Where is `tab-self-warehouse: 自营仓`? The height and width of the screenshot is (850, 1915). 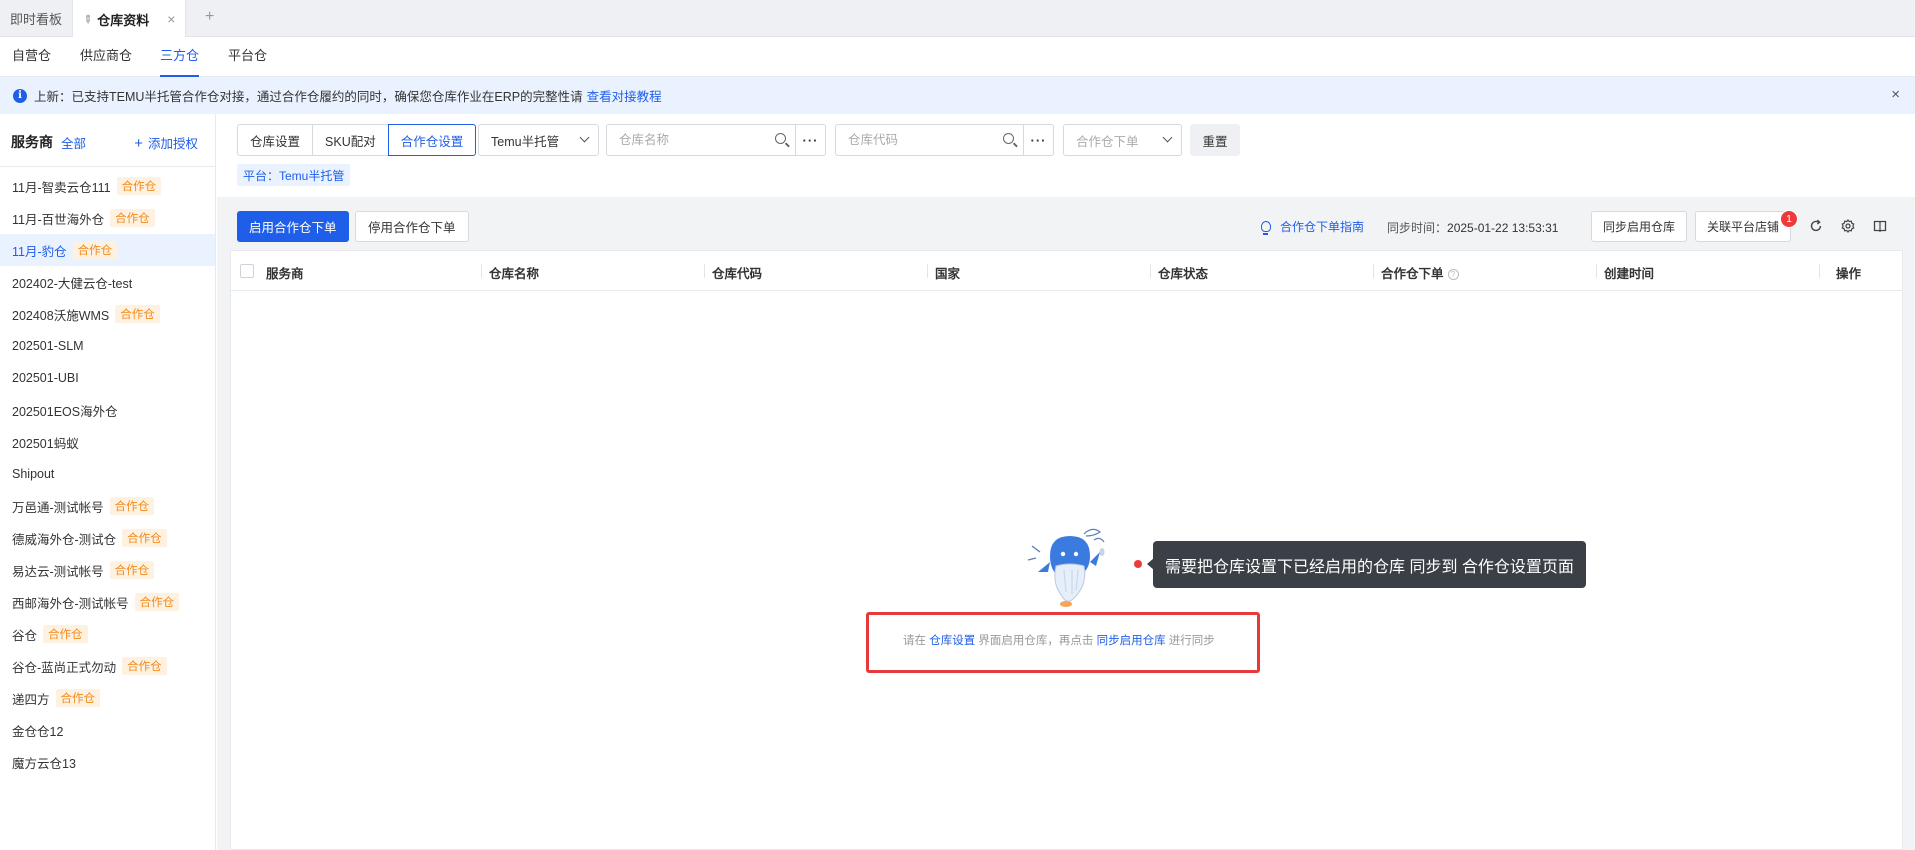
tab-self-warehouse: 自营仓 is located at coordinates (31, 57).